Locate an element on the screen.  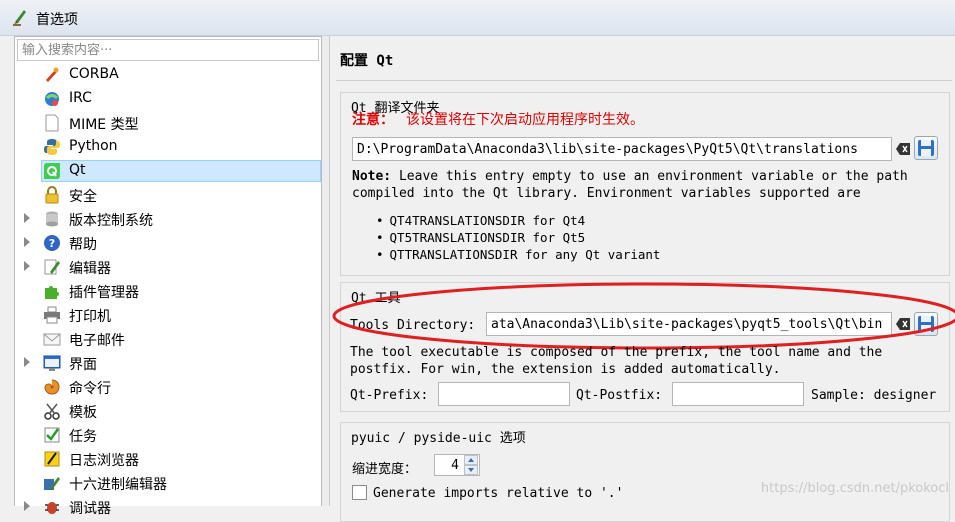
qt-prefix-input is located at coordinates (504, 394).